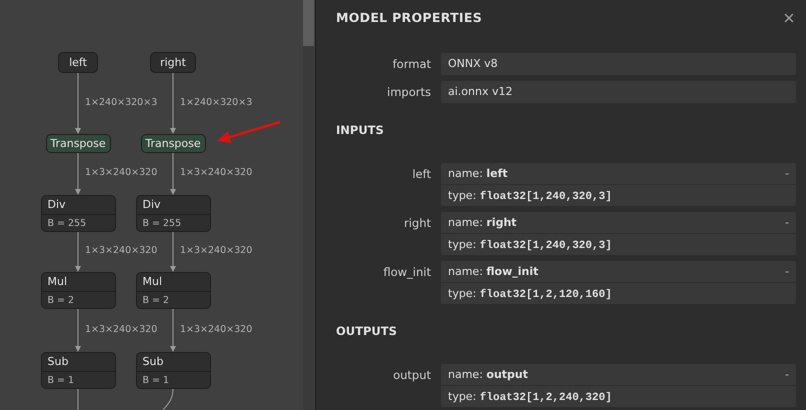  Describe the element at coordinates (530, 294) in the screenshot. I see `argument-type: type: float32[1,2,120,160]` at that location.